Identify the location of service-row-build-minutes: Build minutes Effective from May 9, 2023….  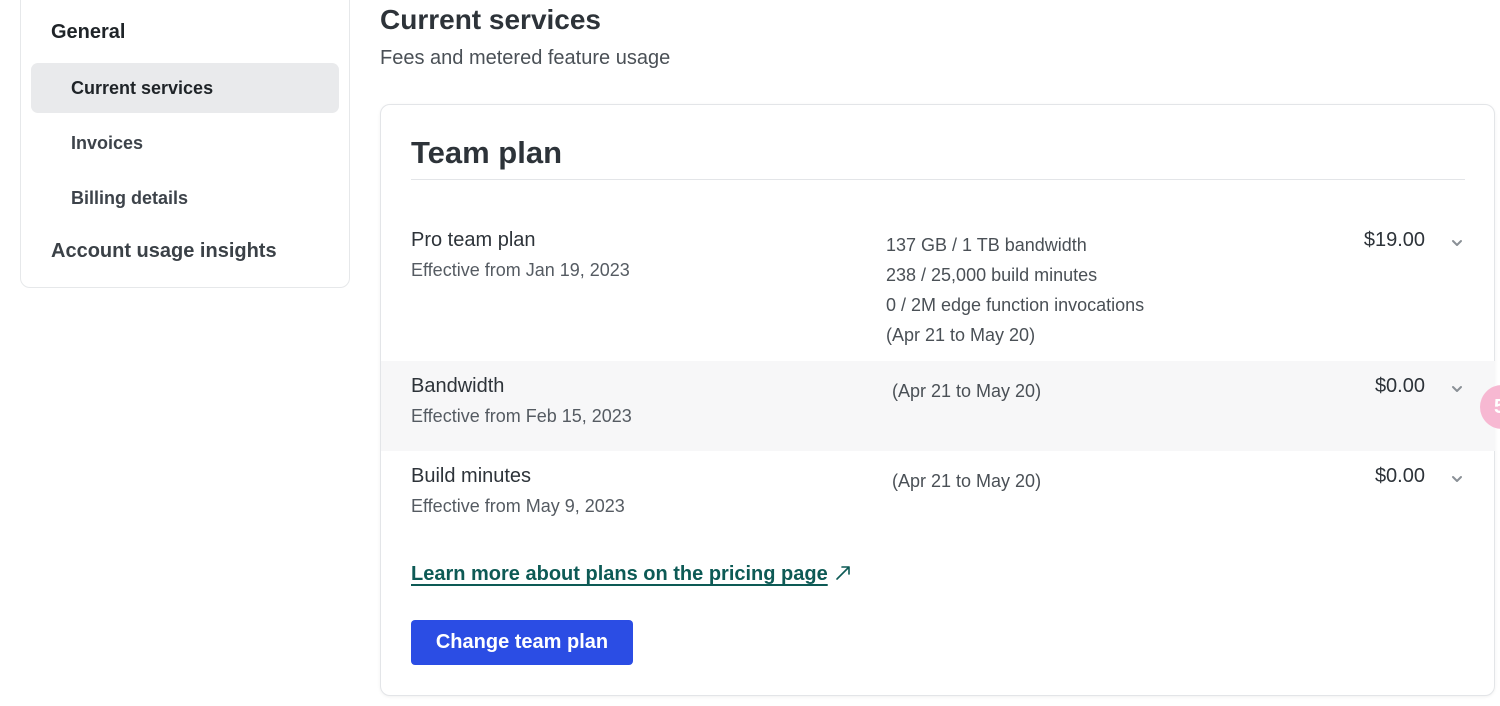
(938, 496).